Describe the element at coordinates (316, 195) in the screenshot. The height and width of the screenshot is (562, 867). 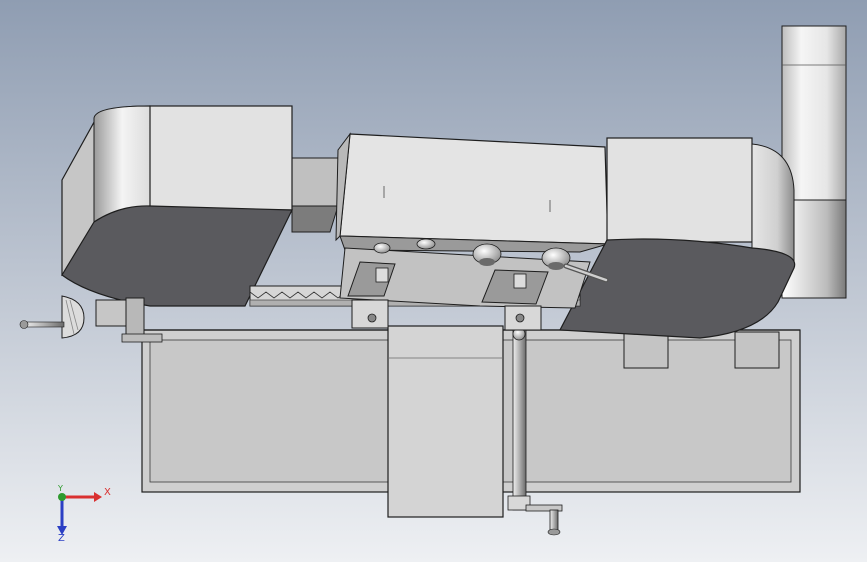
I see `upper-arm-beam` at that location.